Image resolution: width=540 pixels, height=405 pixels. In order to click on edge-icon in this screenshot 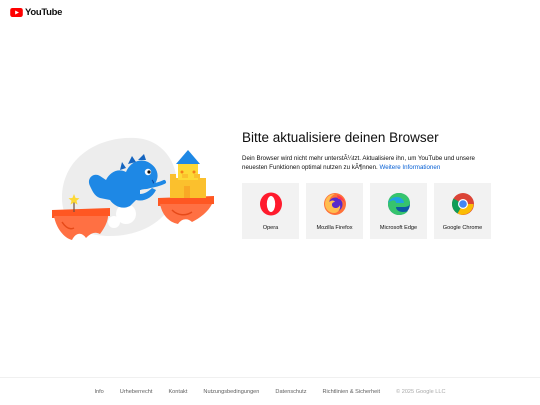, I will do `click(398, 204)`.